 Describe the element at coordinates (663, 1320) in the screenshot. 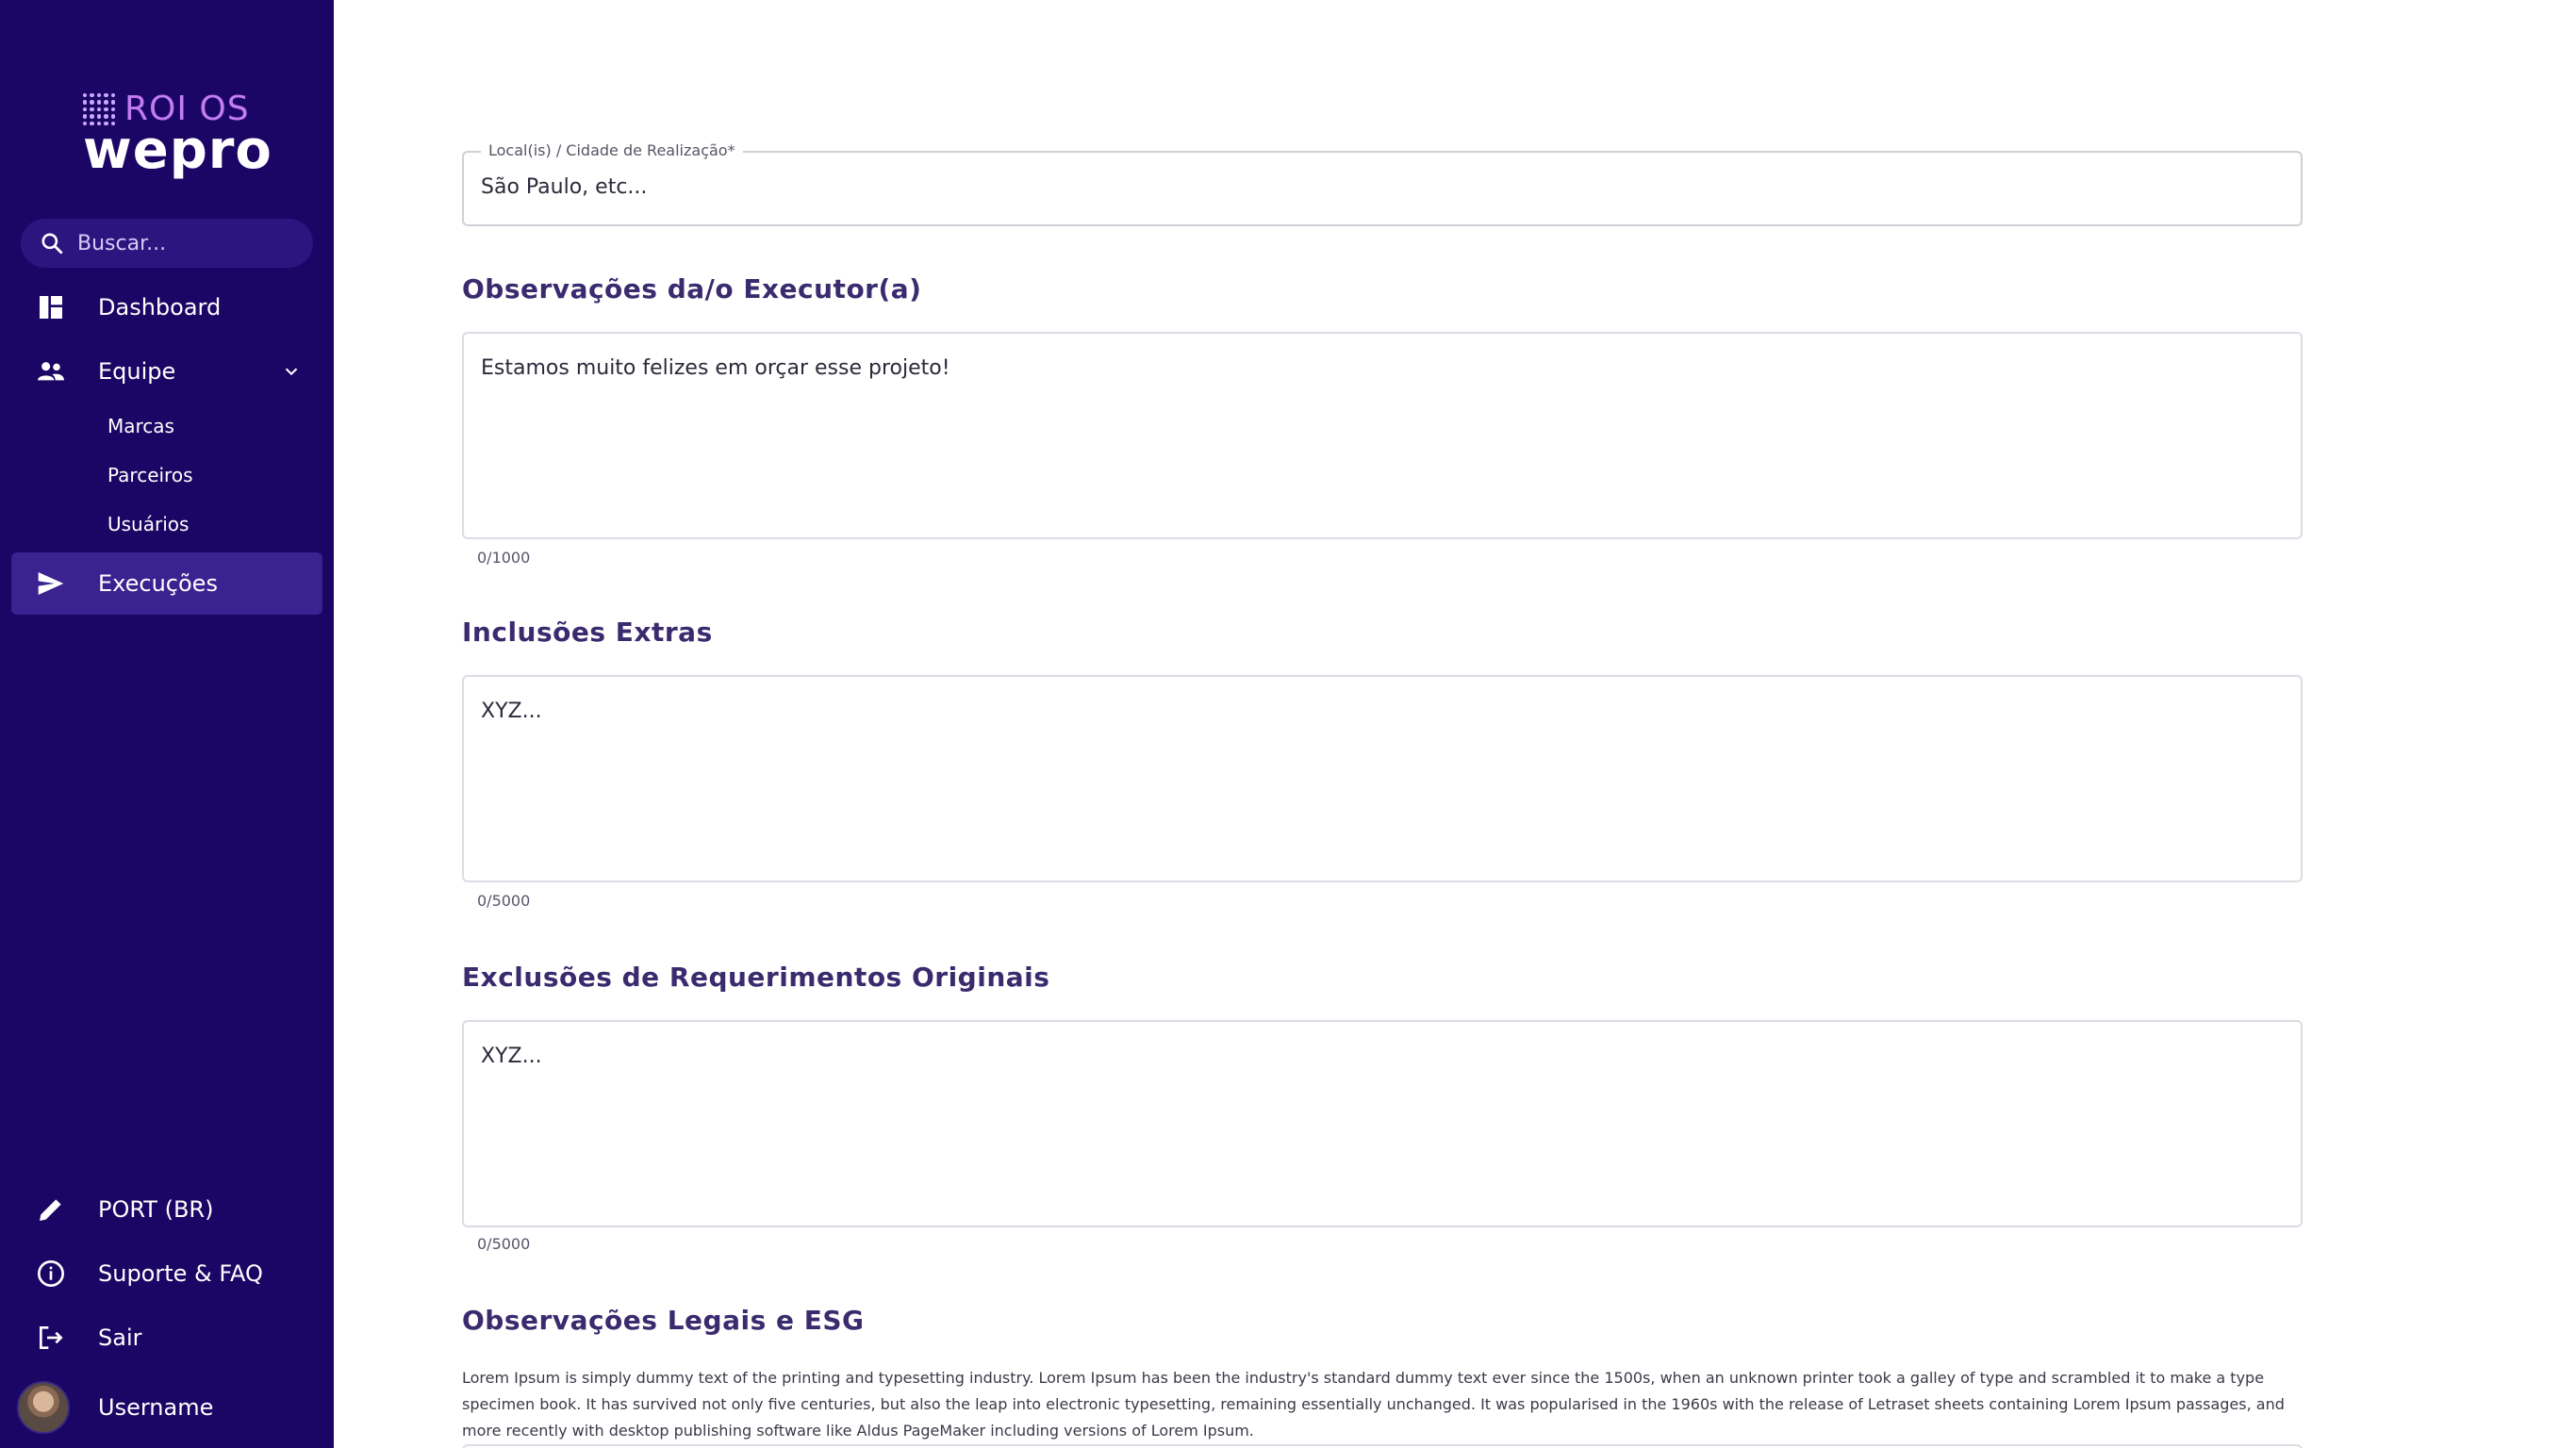

I see `section-title-legais: Observações Legais e ESG` at that location.